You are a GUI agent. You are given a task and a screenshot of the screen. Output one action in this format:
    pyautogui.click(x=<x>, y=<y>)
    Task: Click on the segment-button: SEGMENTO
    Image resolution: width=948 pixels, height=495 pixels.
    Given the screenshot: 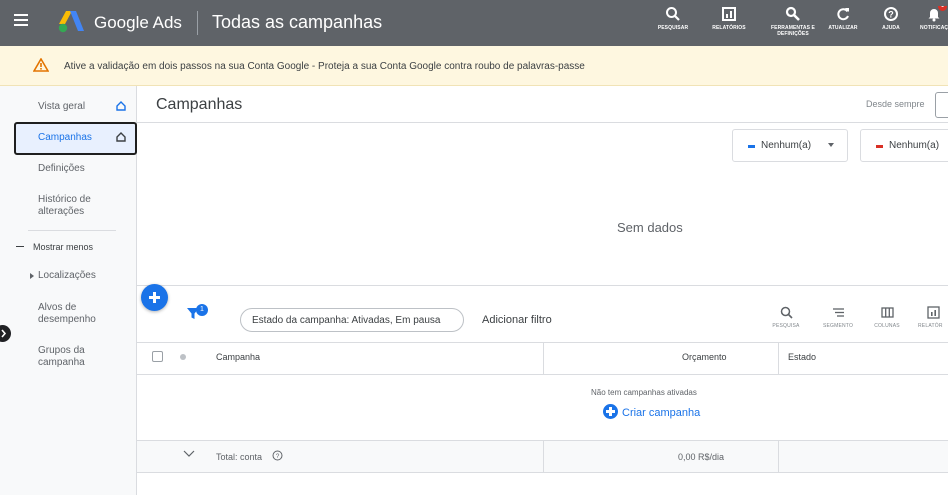 What is the action you would take?
    pyautogui.click(x=838, y=317)
    